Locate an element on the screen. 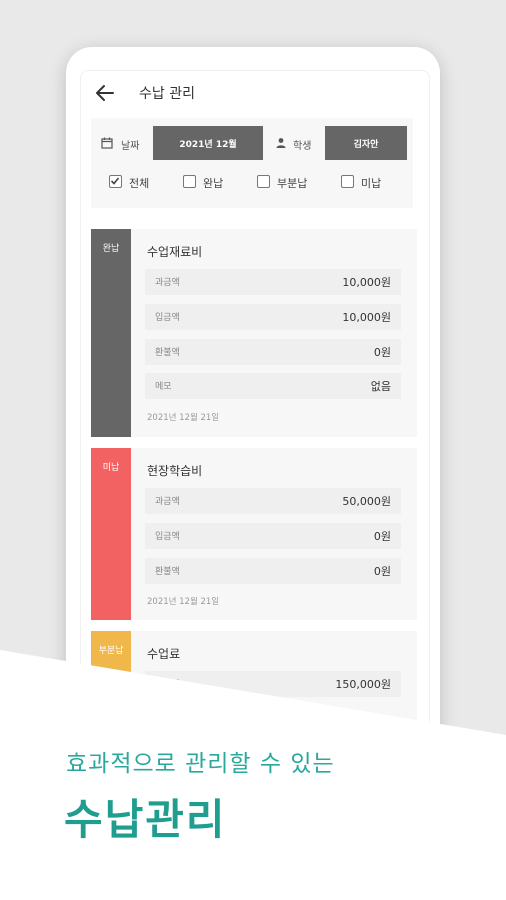 The height and width of the screenshot is (900, 506). checkbox-label-unpaid: 미납 is located at coordinates (371, 183).